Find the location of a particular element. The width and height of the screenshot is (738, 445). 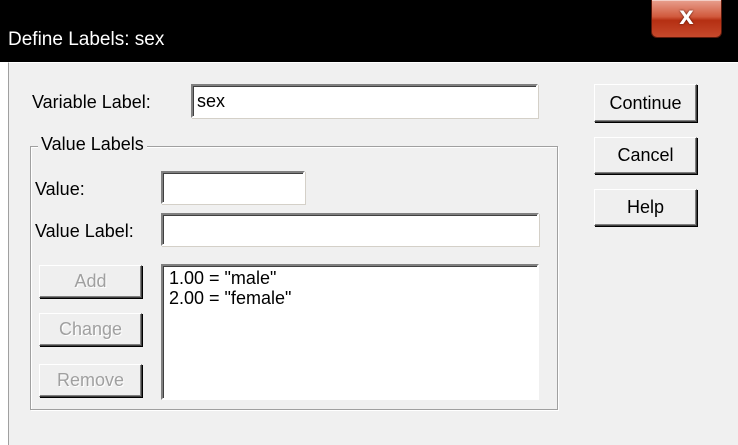

help-button: Help is located at coordinates (645, 207).